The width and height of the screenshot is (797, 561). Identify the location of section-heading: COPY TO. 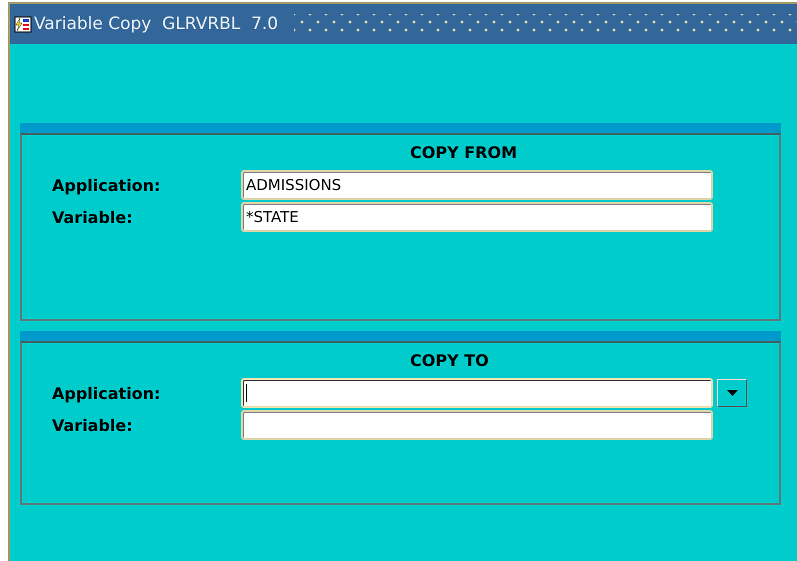
(449, 360).